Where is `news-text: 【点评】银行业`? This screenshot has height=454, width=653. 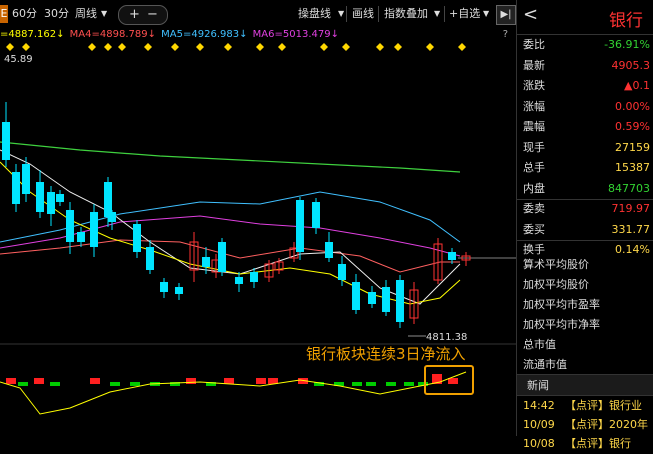 news-text: 【点评】银行业 is located at coordinates (603, 405).